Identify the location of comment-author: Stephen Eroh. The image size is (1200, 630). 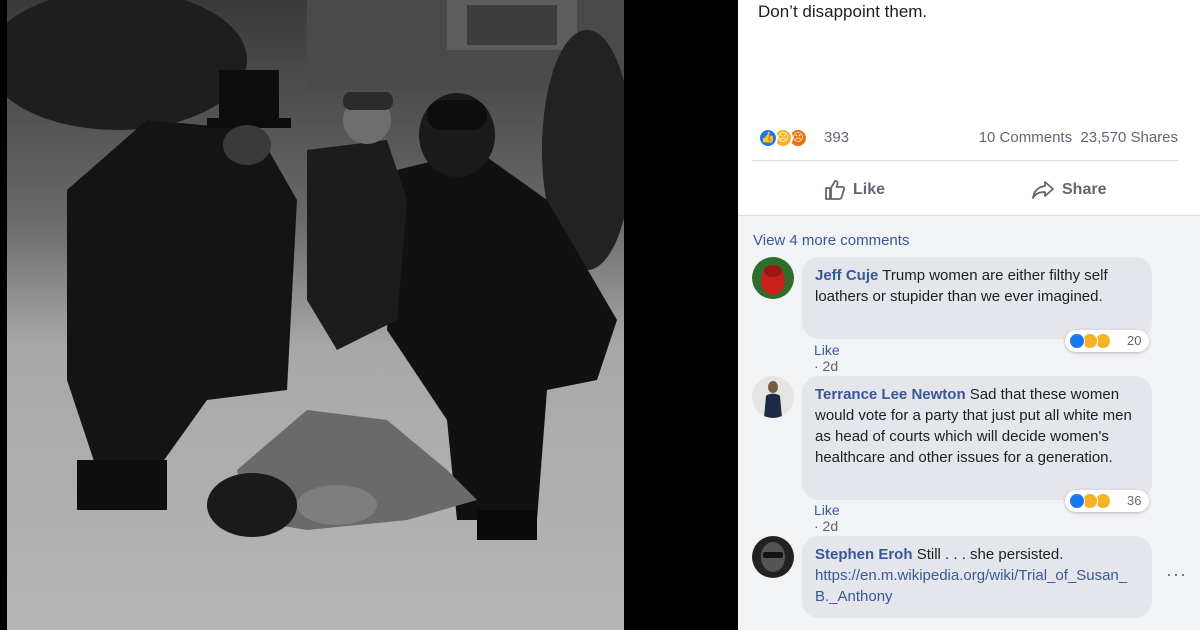
(864, 554).